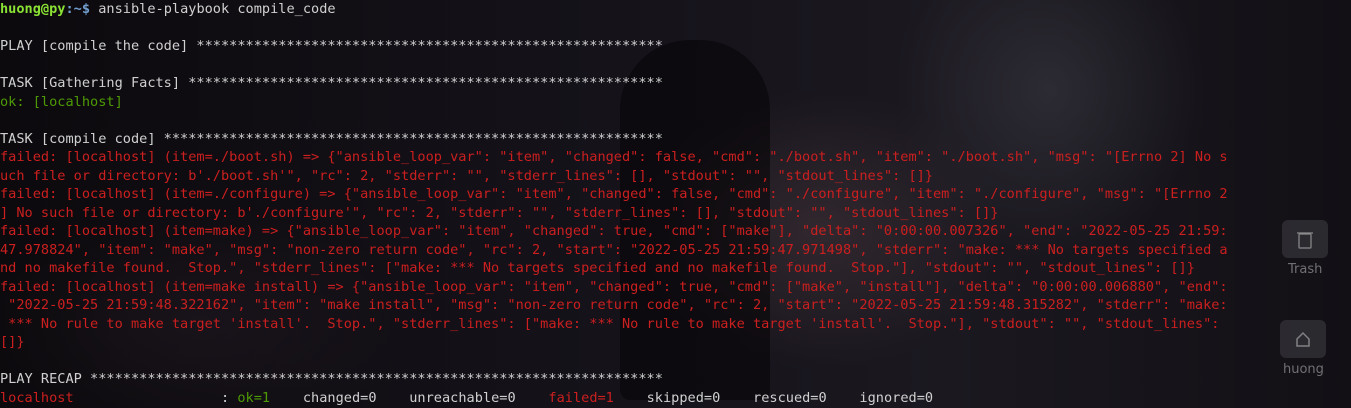 This screenshot has height=408, width=1351. I want to click on recap-host: localhost, so click(37, 397).